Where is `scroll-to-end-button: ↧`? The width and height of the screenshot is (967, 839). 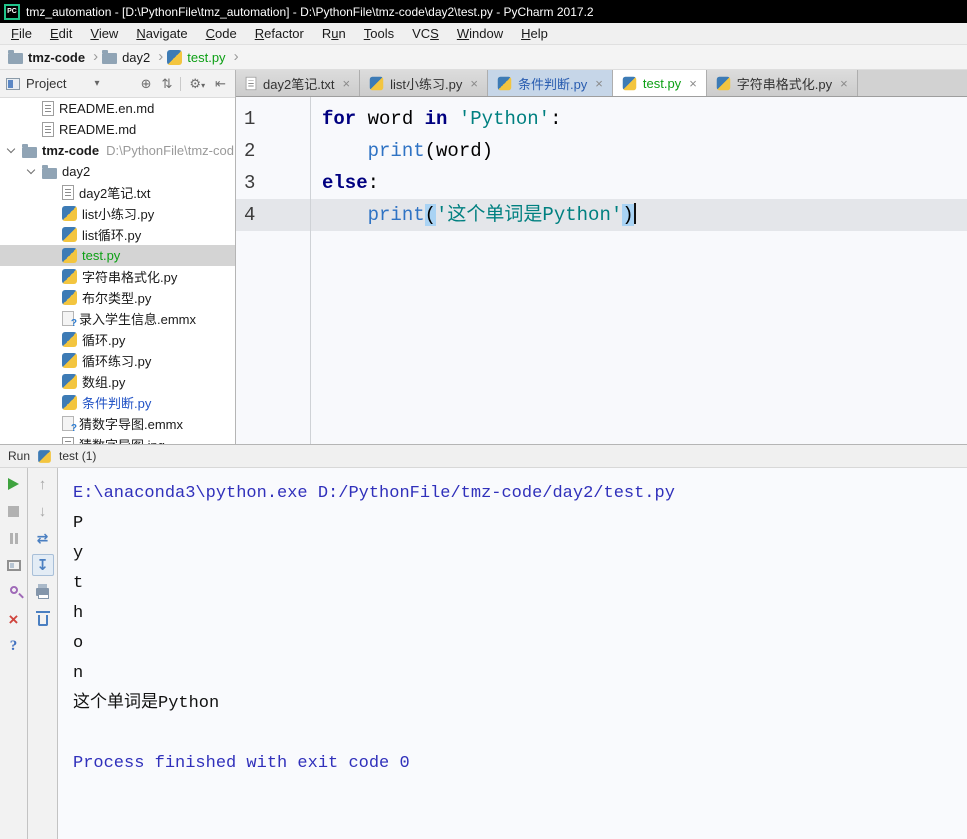
scroll-to-end-button: ↧ is located at coordinates (42, 565).